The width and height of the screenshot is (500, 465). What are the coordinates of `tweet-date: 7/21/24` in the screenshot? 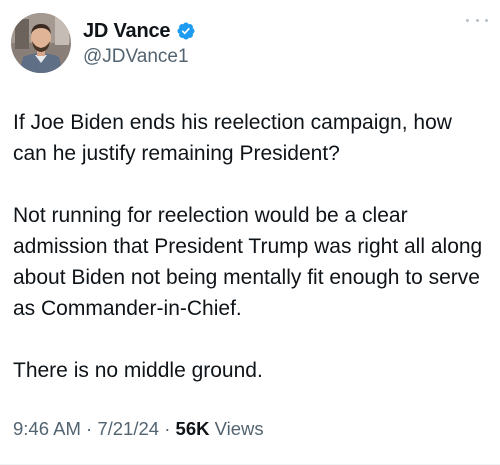 It's located at (128, 428).